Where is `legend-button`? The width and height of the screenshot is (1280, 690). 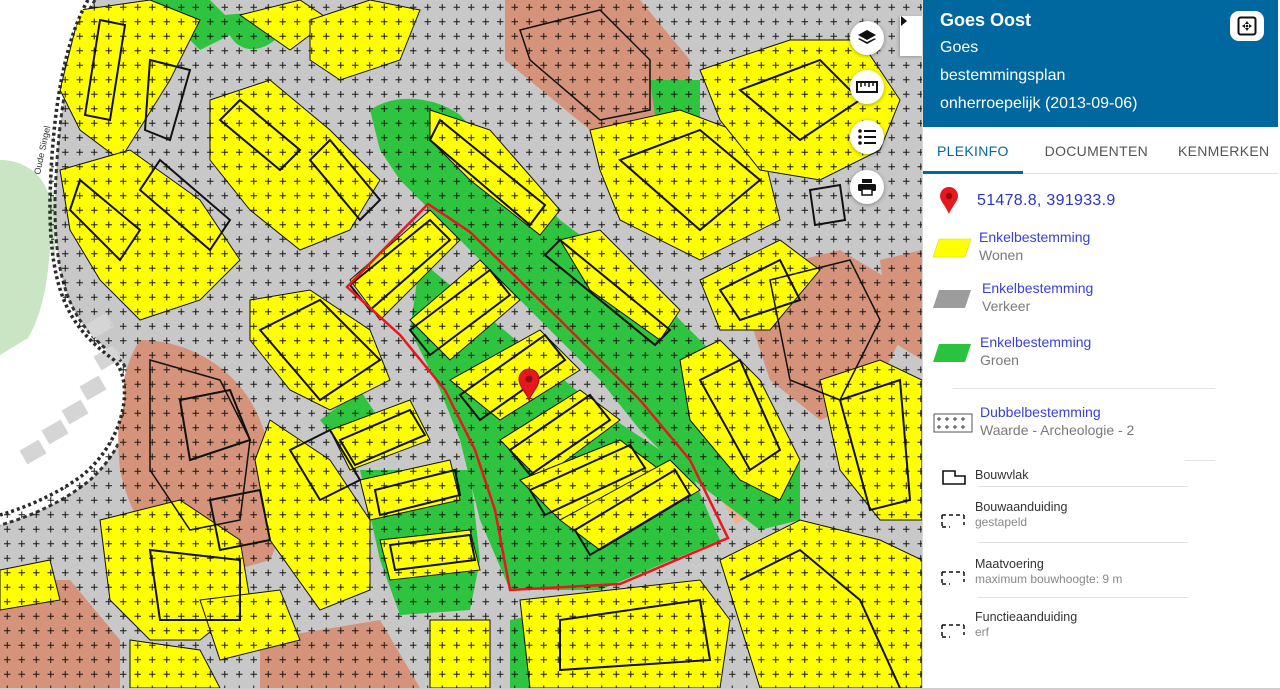
legend-button is located at coordinates (867, 137).